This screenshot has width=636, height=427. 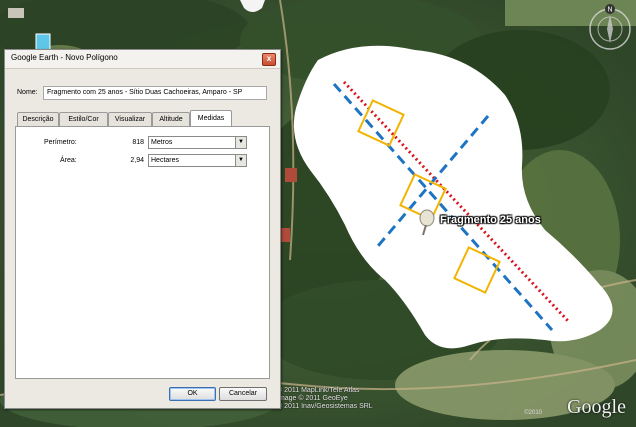 I want to click on credit-line: © 2011 MapLink/Tele Atlas, so click(x=318, y=390).